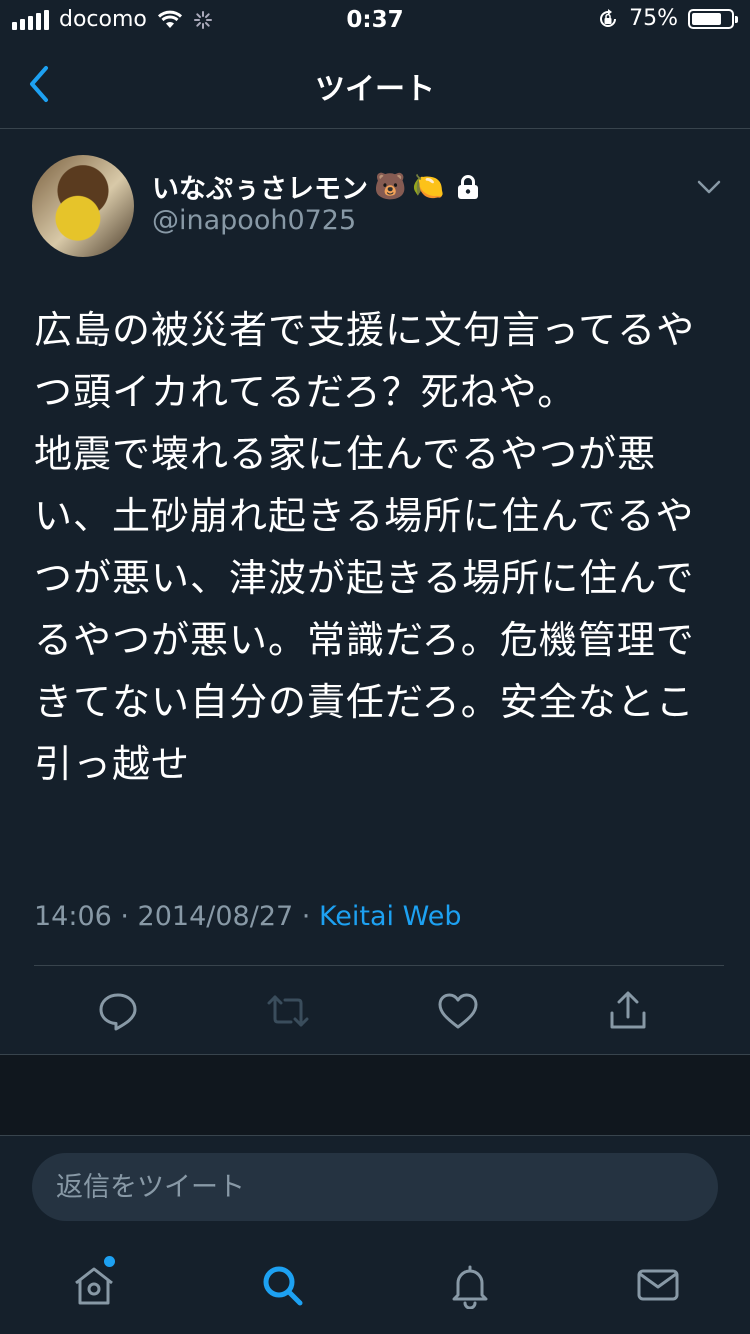 The image size is (750, 1334). Describe the element at coordinates (375, 89) in the screenshot. I see `page-title: ツイート` at that location.